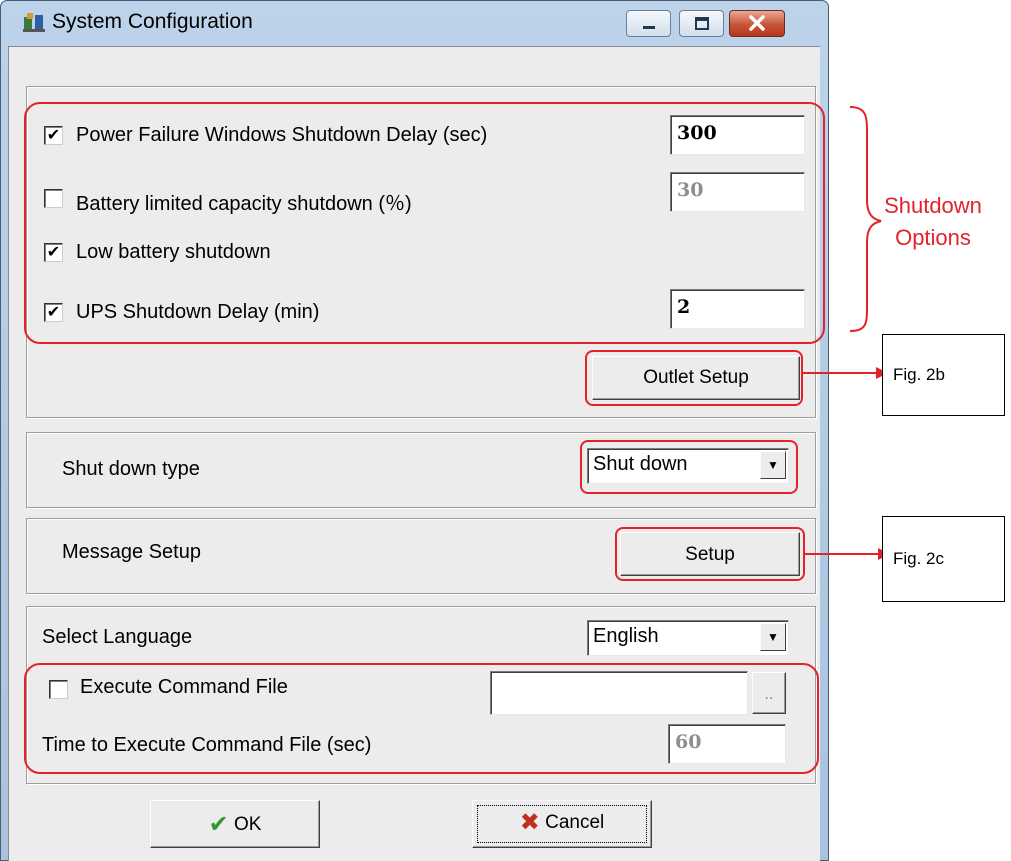  I want to click on fig-2c-box: Fig. 2c, so click(943, 559).